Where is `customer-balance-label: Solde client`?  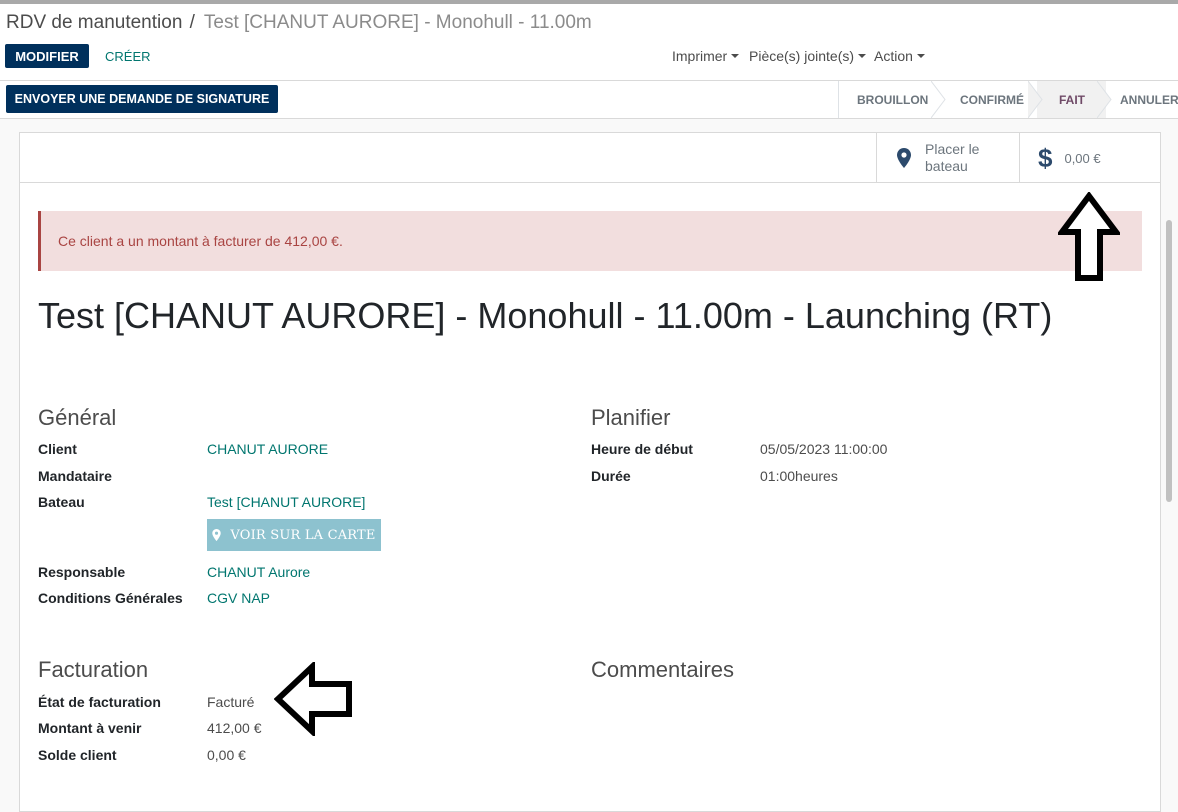 customer-balance-label: Solde client is located at coordinates (77, 755).